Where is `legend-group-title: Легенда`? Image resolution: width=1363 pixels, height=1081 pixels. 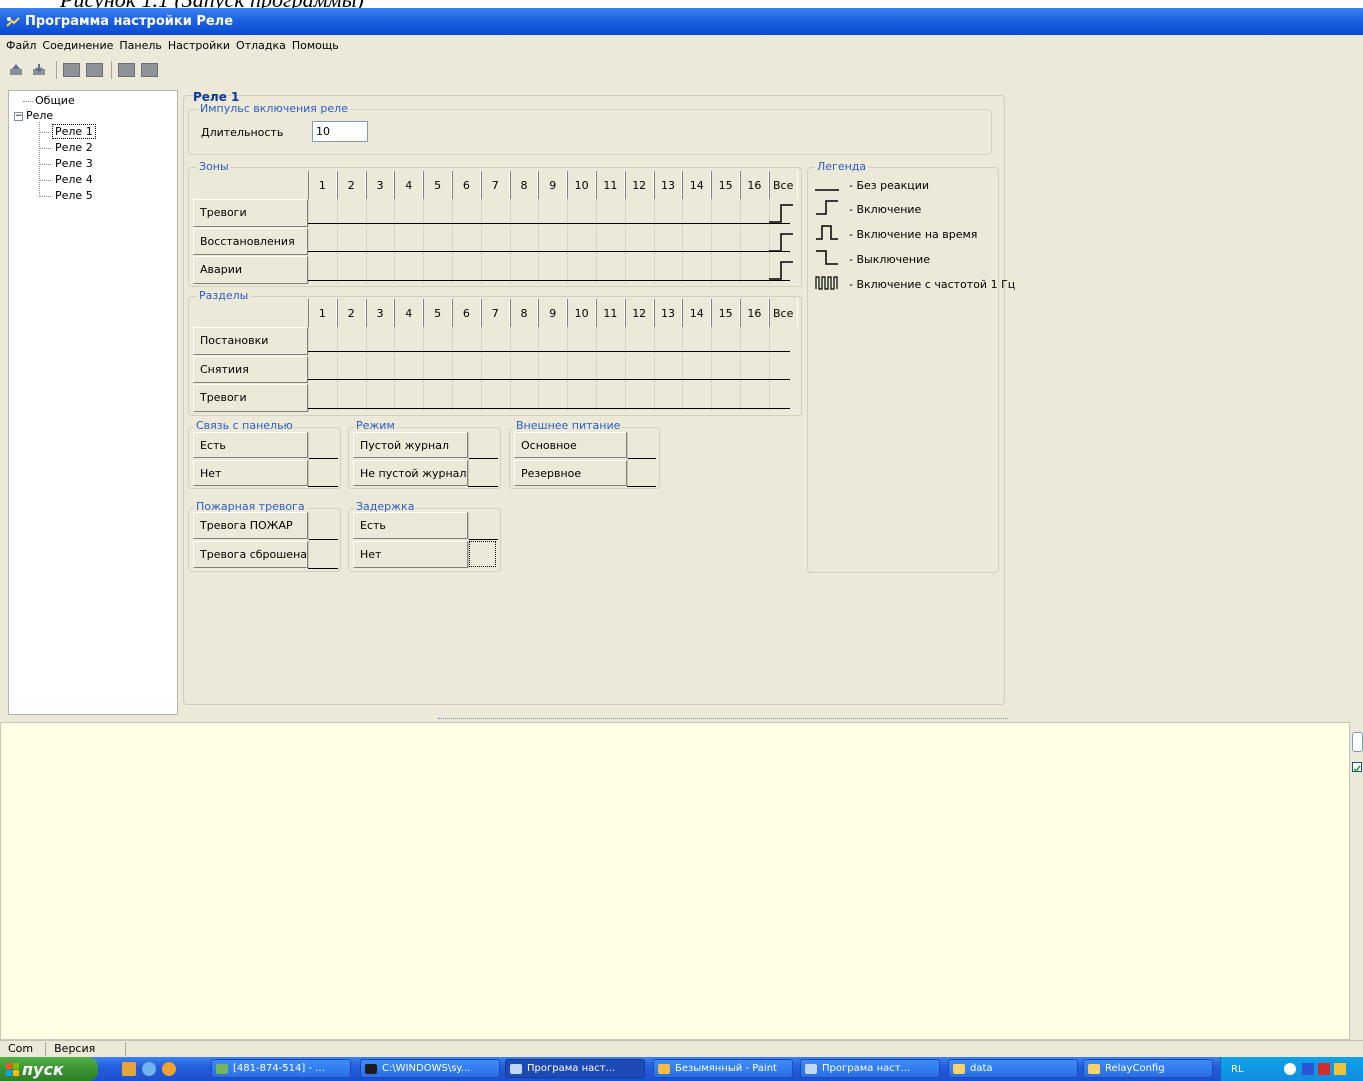
legend-group-title: Легенда is located at coordinates (842, 166).